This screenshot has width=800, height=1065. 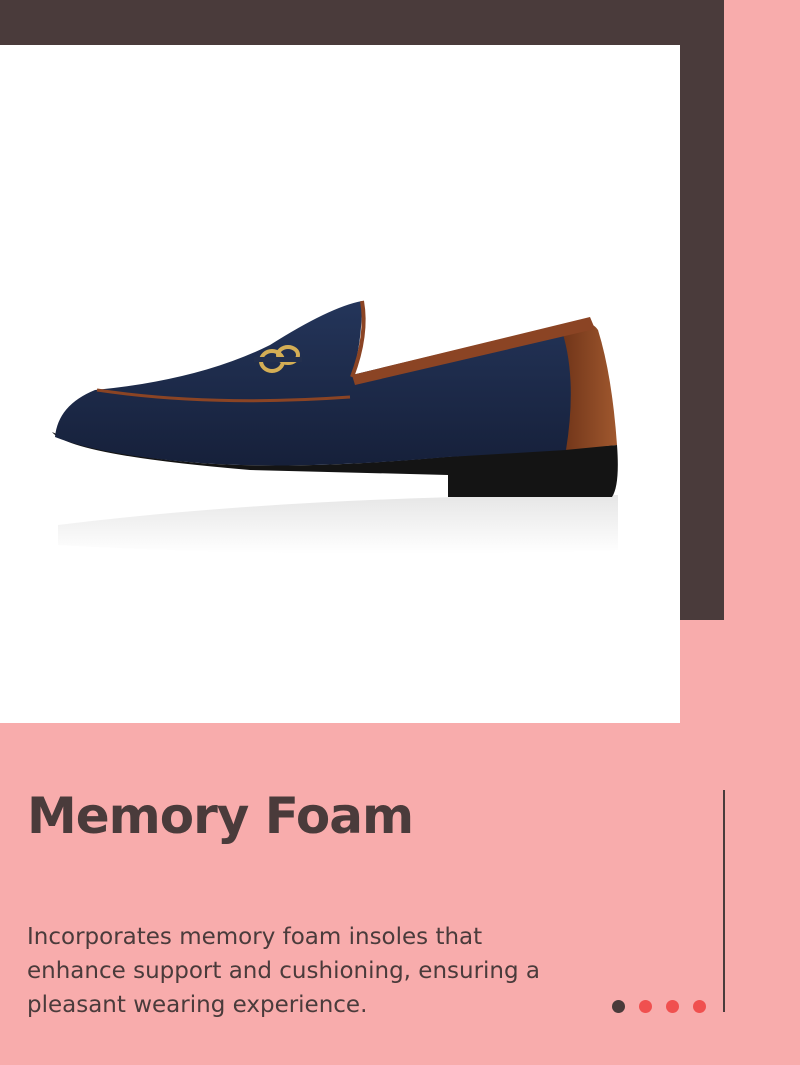 I want to click on shoe-upper, so click(x=313, y=383).